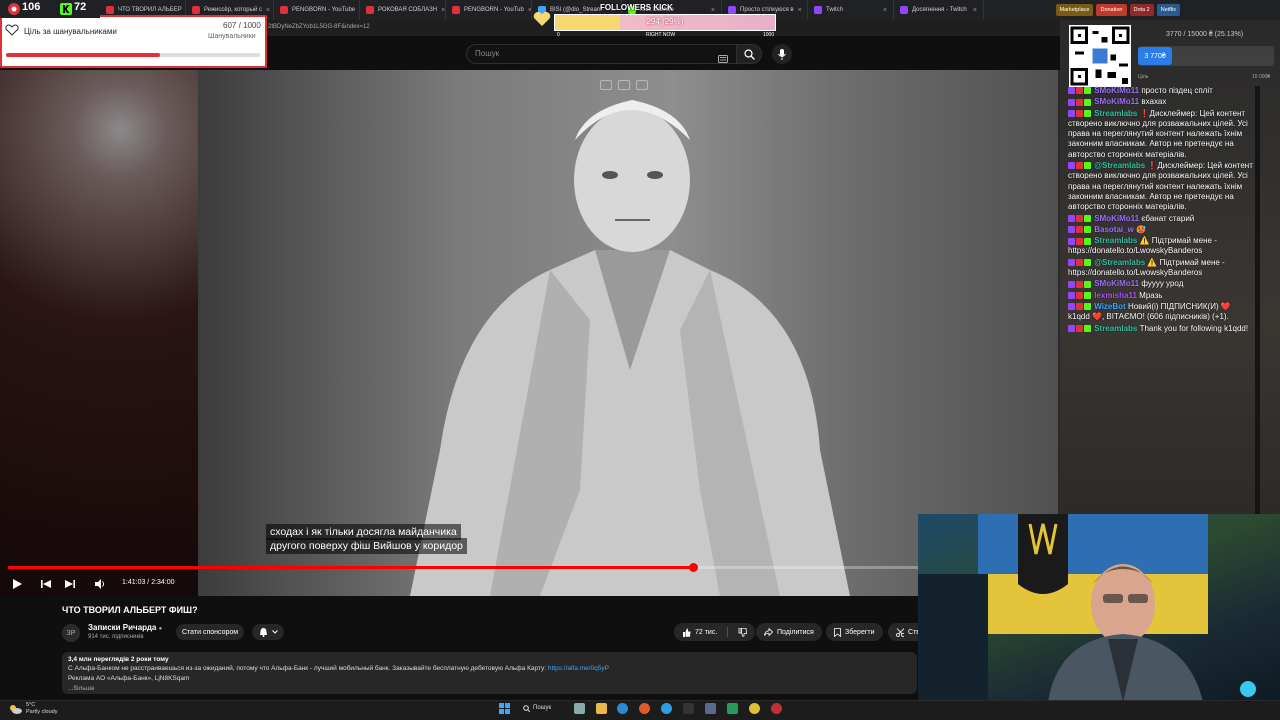  What do you see at coordinates (576, 10) in the screenshot?
I see `tab-label: BISI (@dio_Stream` at bounding box center [576, 10].